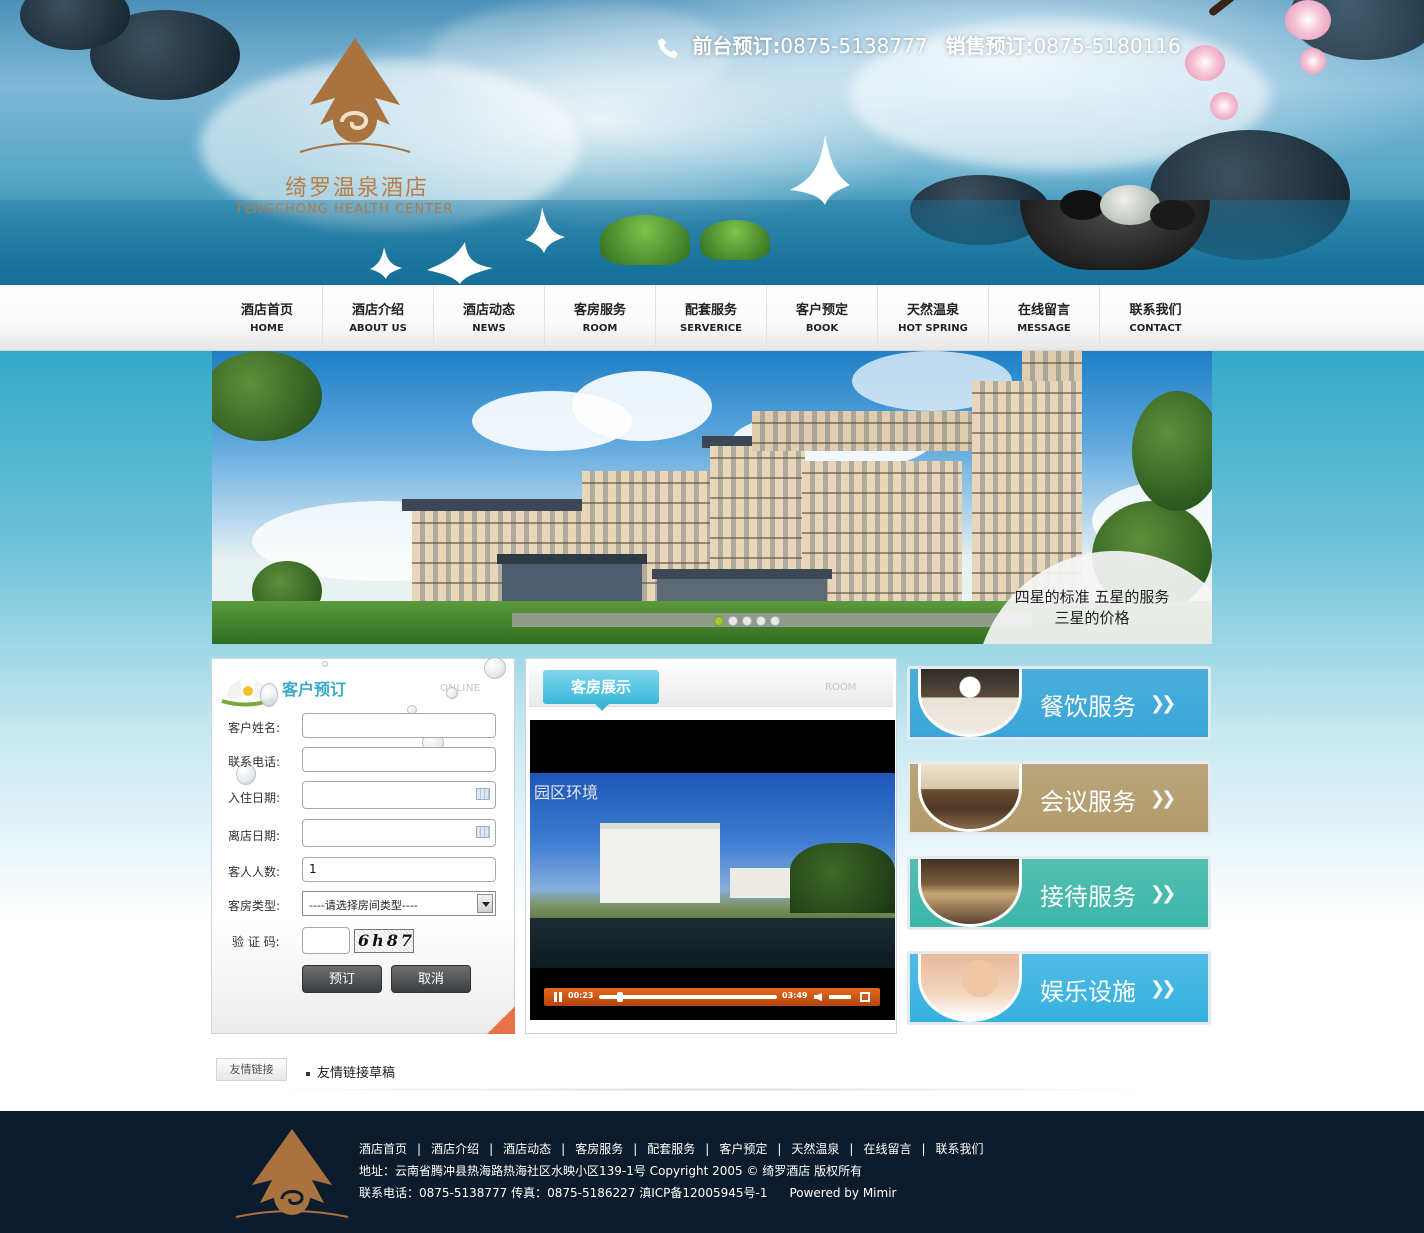 The width and height of the screenshot is (1424, 1233). I want to click on chevron-down-icon, so click(485, 903).